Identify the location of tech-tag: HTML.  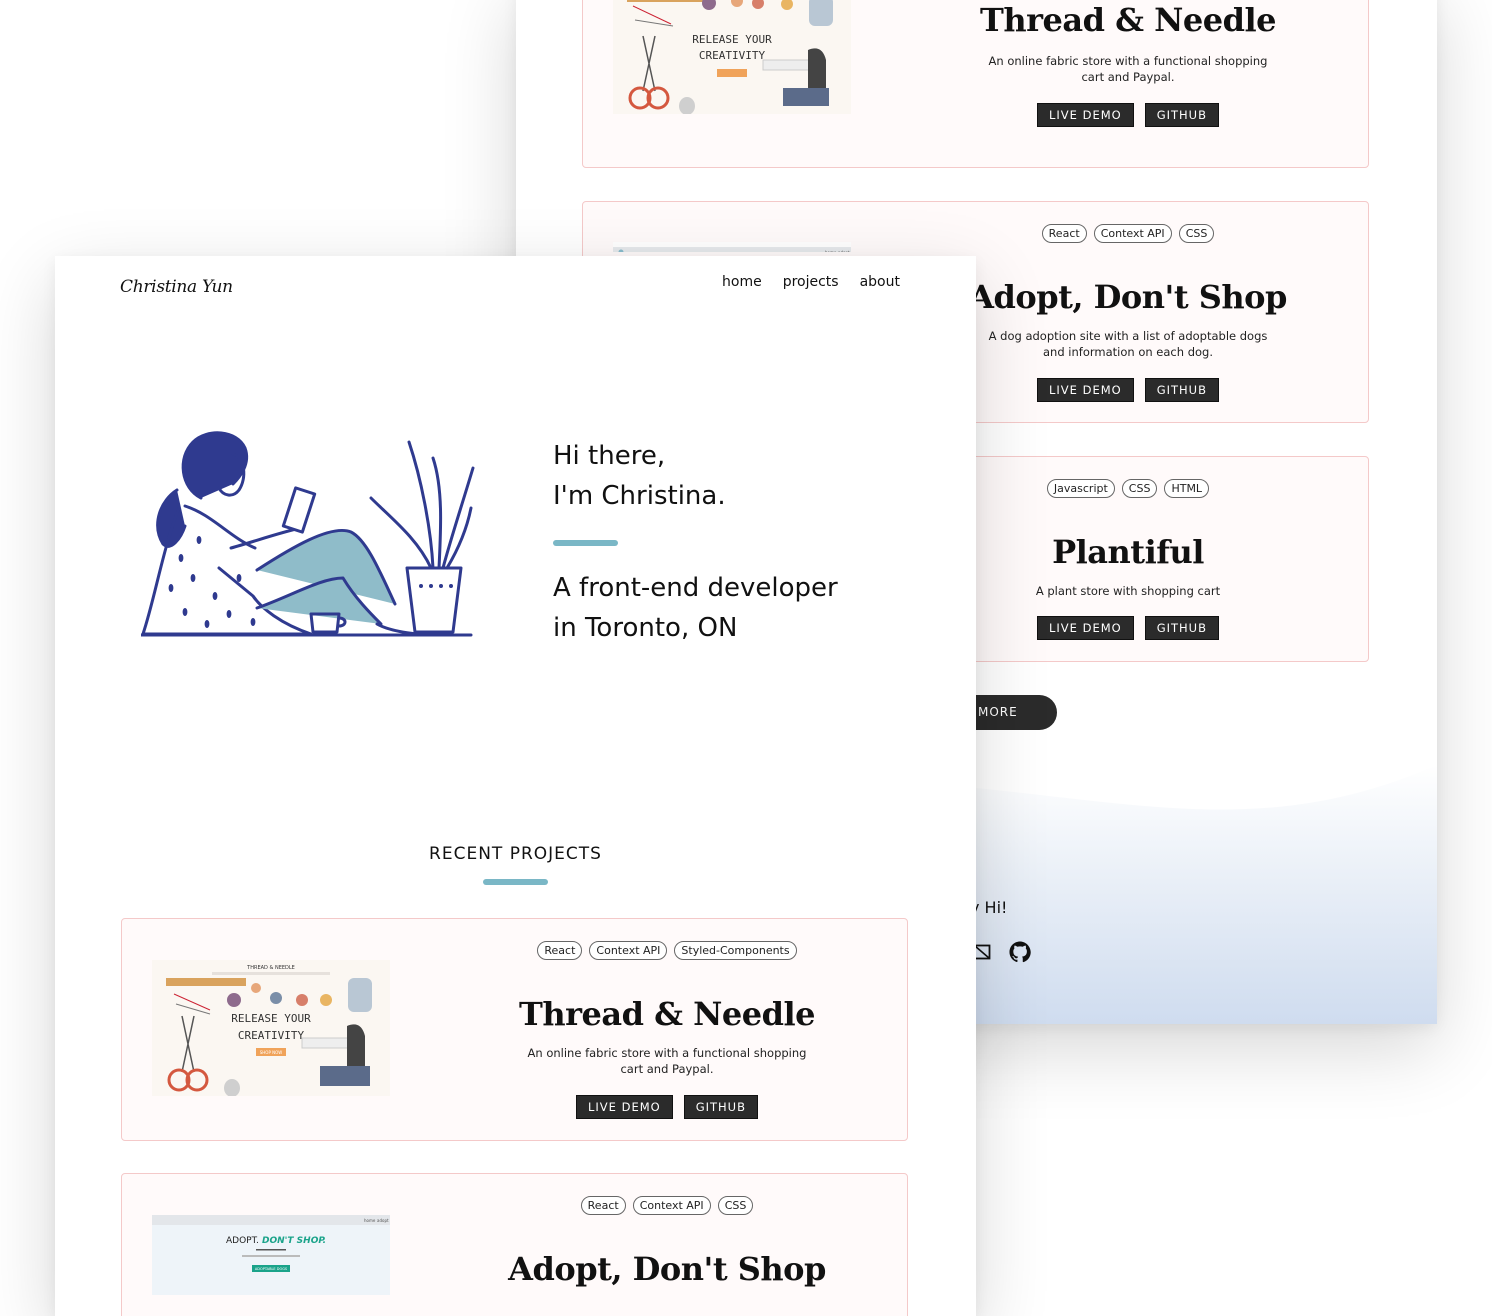
(1187, 488).